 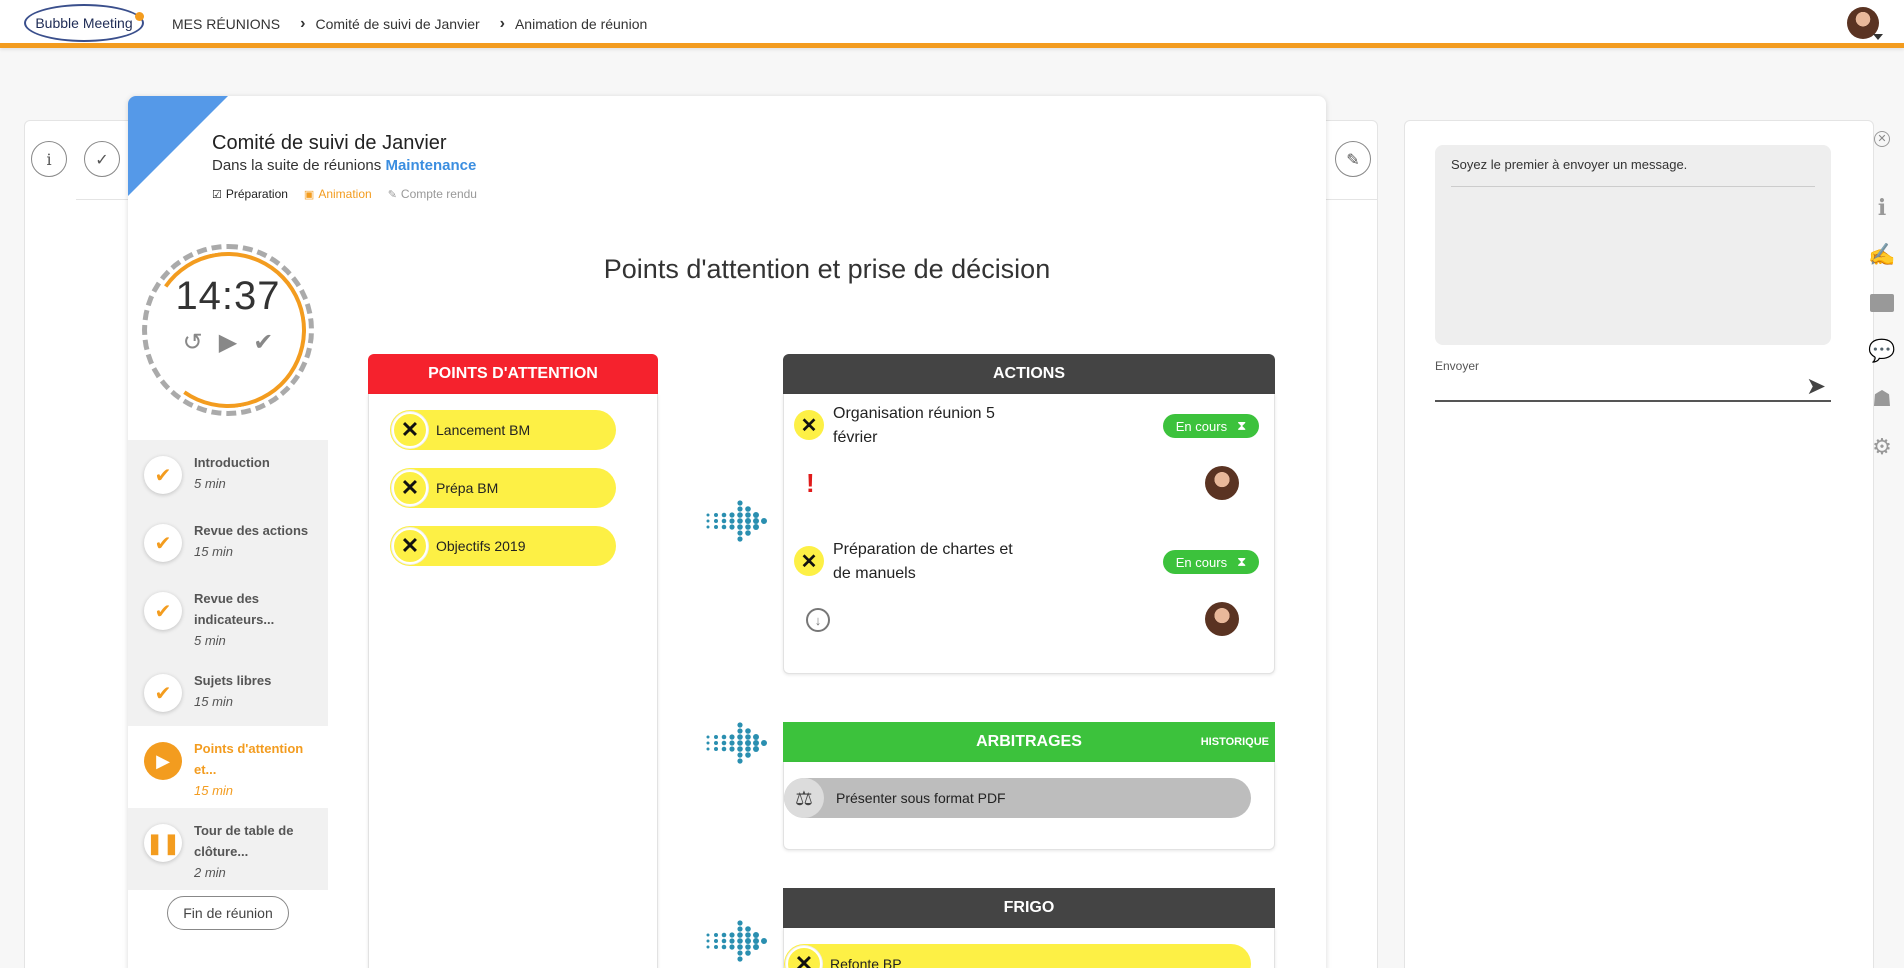 What do you see at coordinates (256, 194) in the screenshot?
I see `tab-preparation-label: Préparation` at bounding box center [256, 194].